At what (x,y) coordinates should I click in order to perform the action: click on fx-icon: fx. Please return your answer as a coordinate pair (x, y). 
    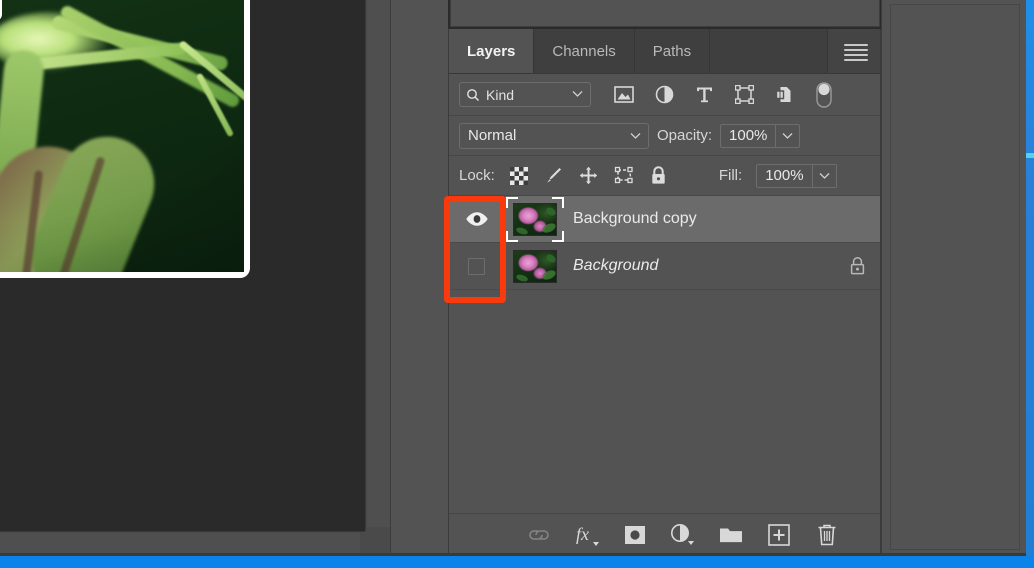
    Looking at the image, I should click on (587, 535).